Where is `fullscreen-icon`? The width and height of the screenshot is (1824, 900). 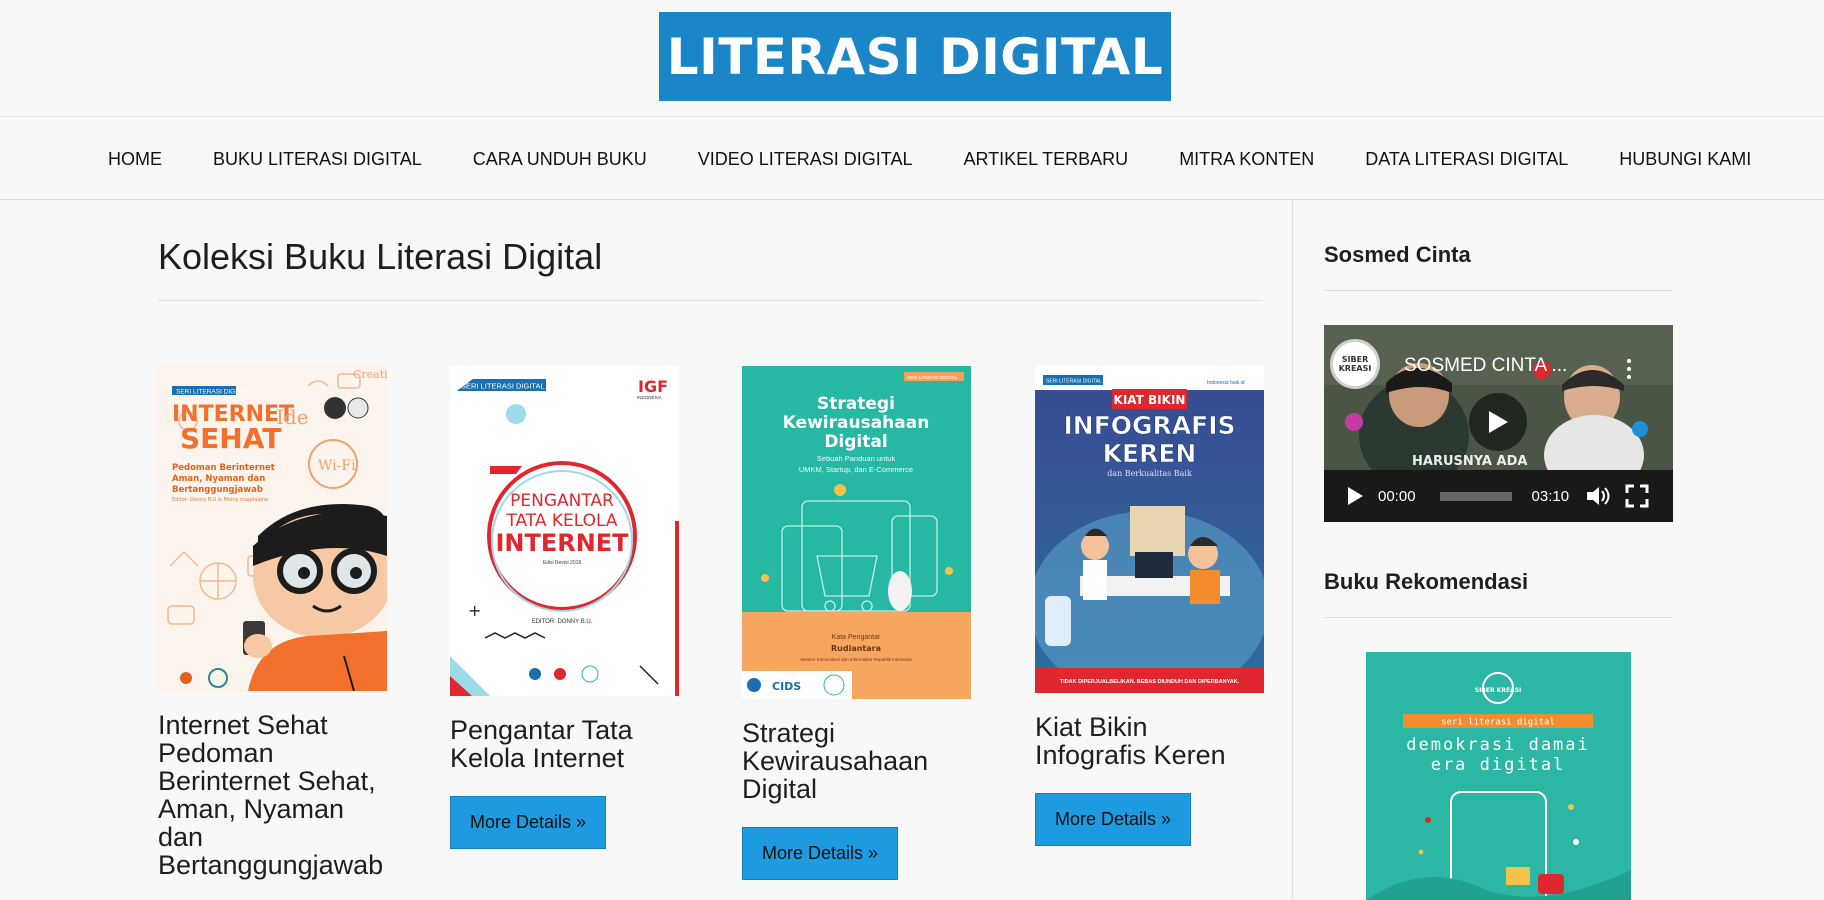
fullscreen-icon is located at coordinates (1637, 496).